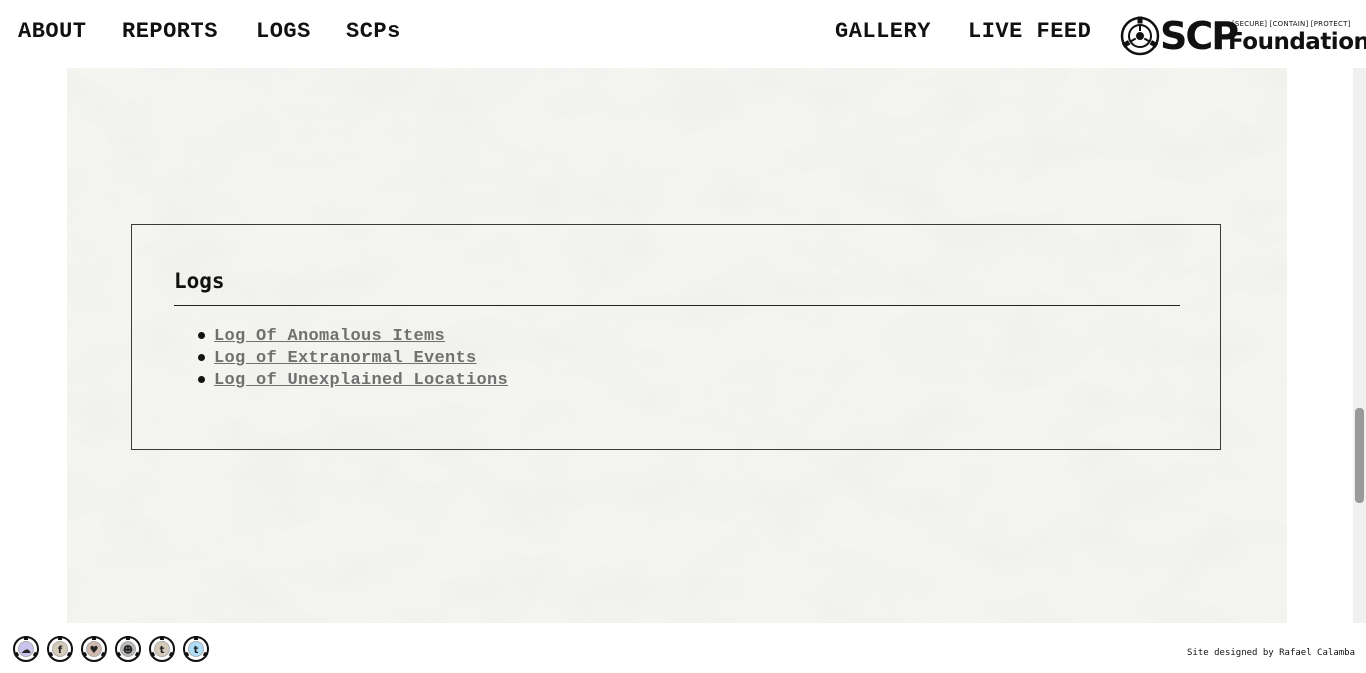 Image resolution: width=1366 pixels, height=673 pixels. What do you see at coordinates (52, 32) in the screenshot?
I see `nav-about-link: ABOUT` at bounding box center [52, 32].